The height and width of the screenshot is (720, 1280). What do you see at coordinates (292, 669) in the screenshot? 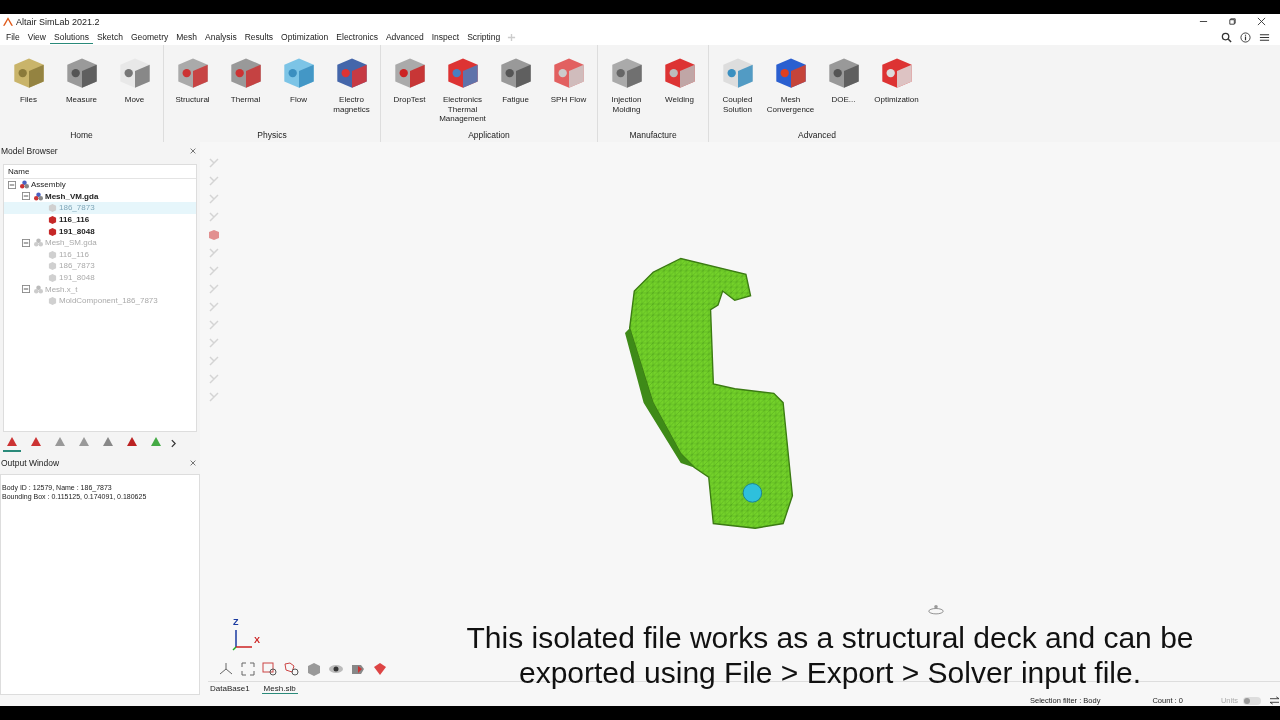
I see `zoom-area-icon` at bounding box center [292, 669].